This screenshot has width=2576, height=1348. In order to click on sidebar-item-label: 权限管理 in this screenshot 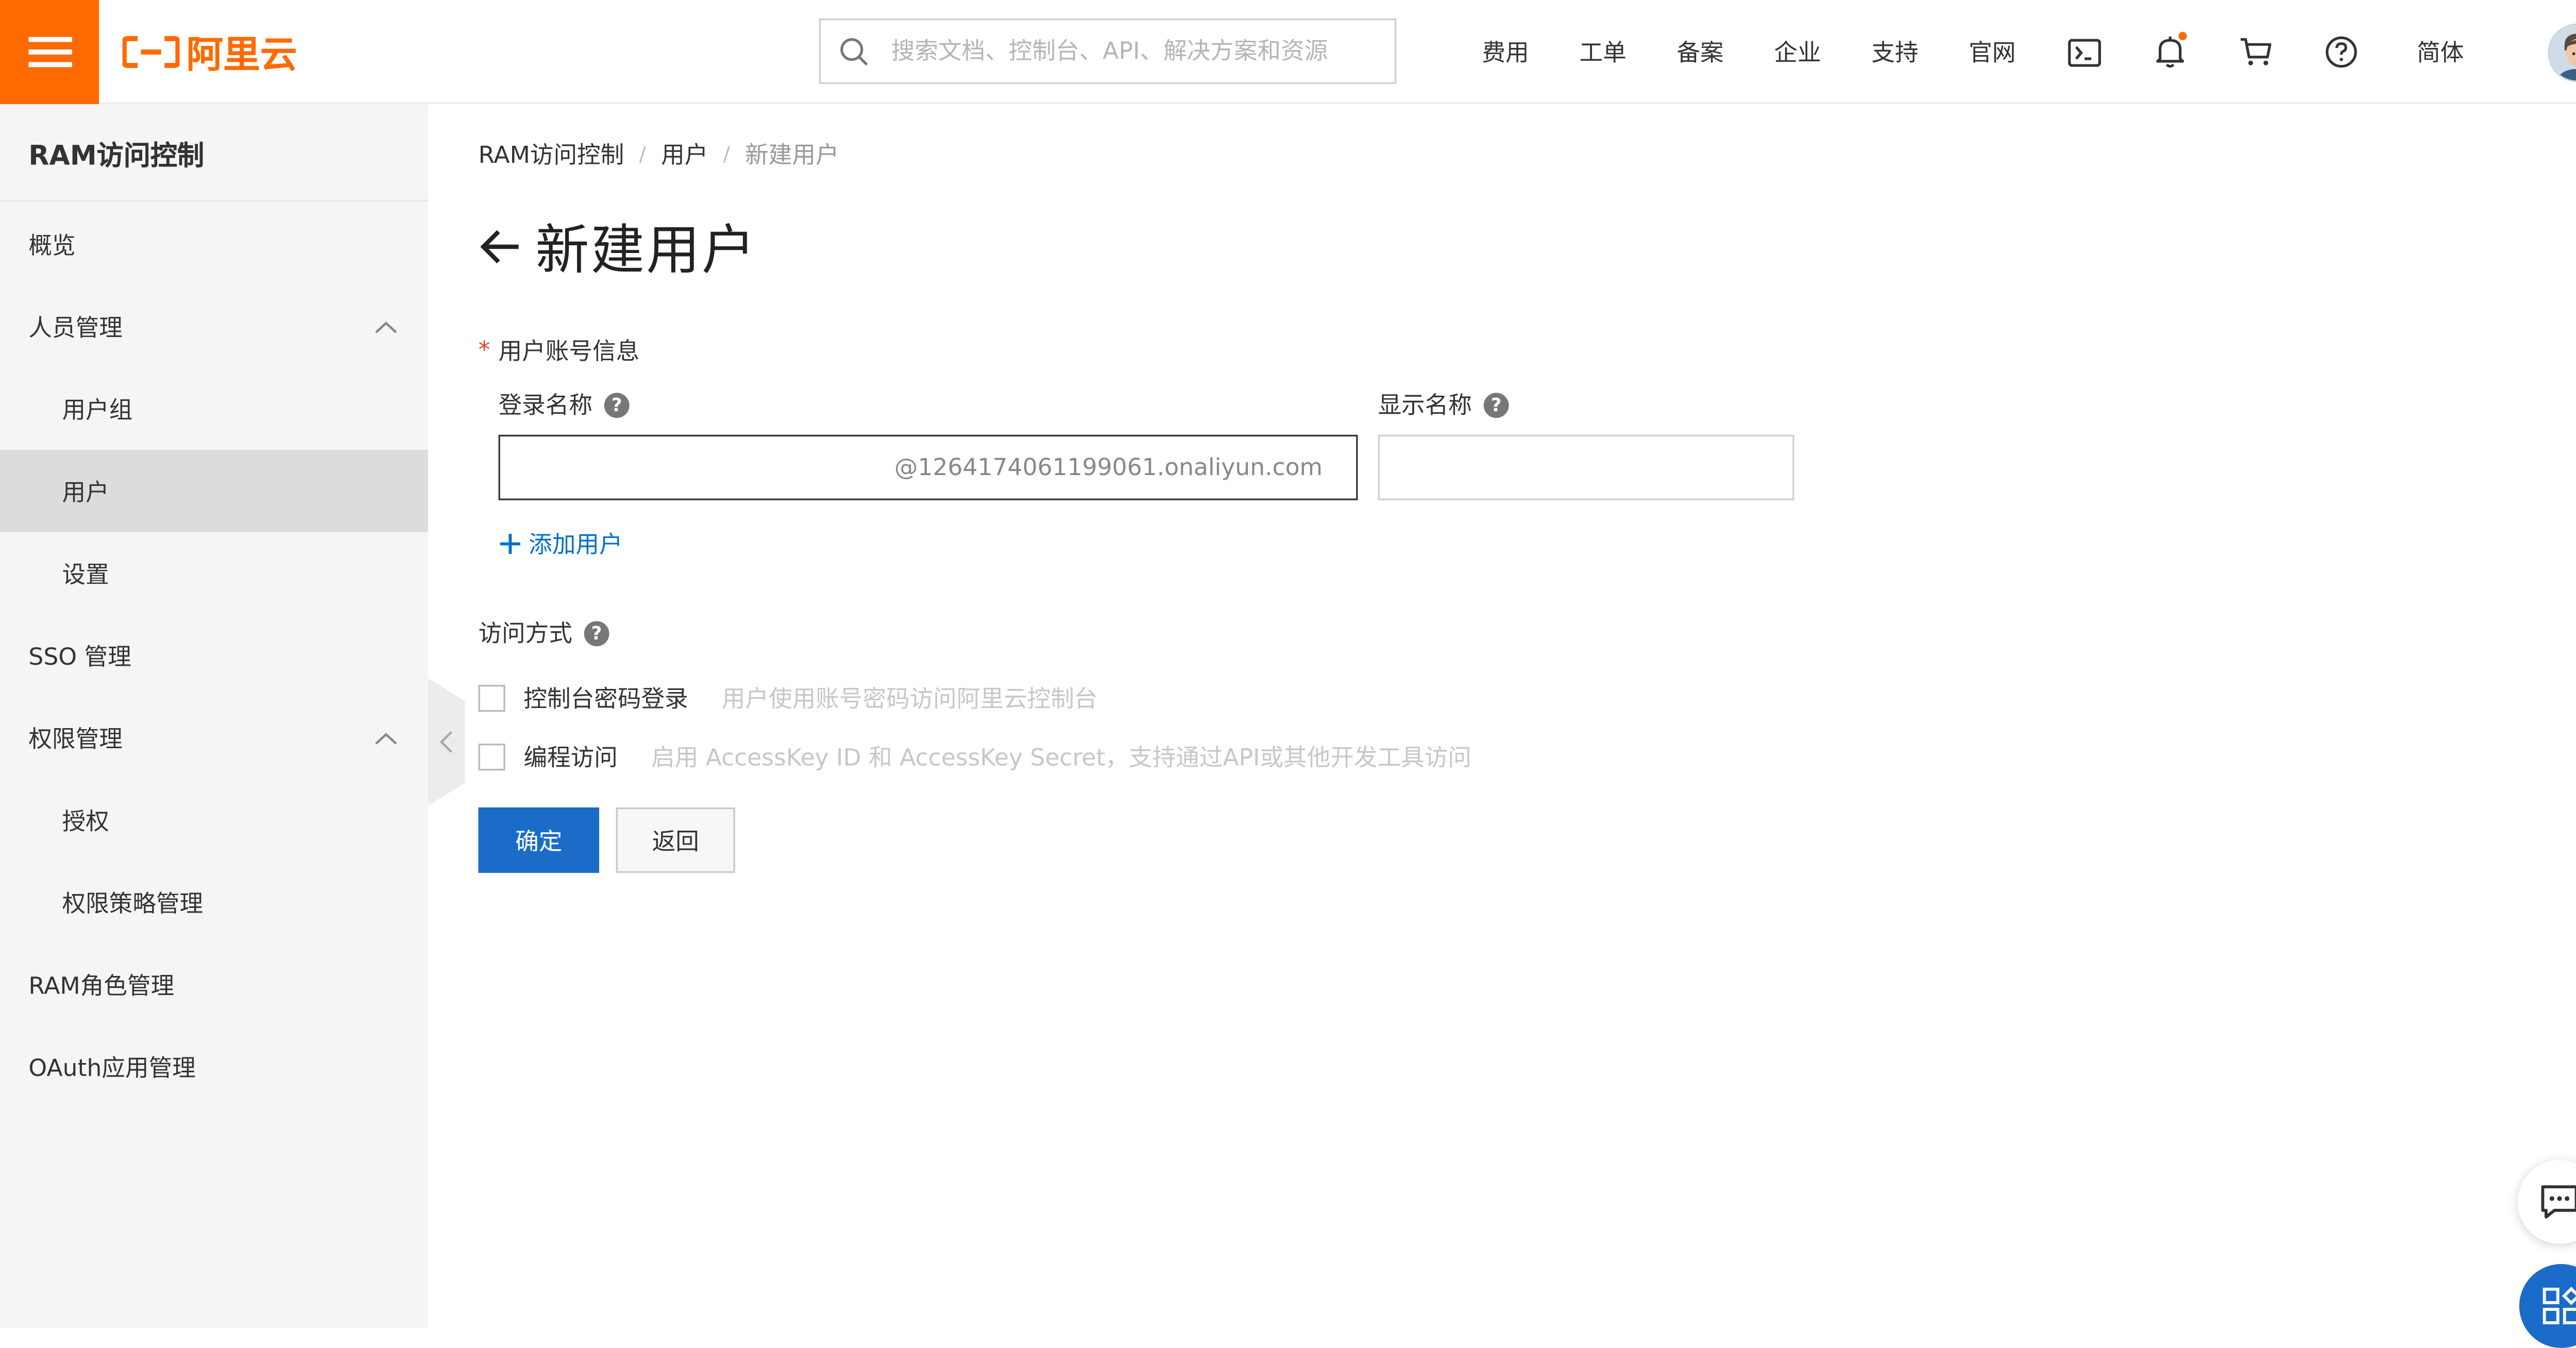, I will do `click(75, 739)`.